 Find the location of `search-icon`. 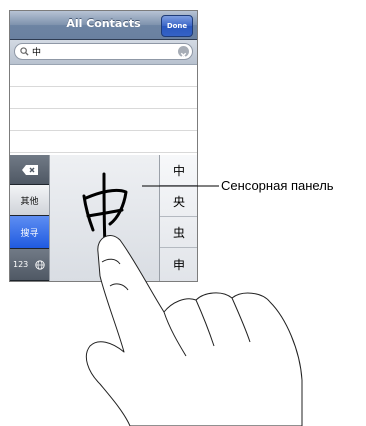

search-icon is located at coordinates (24, 51).